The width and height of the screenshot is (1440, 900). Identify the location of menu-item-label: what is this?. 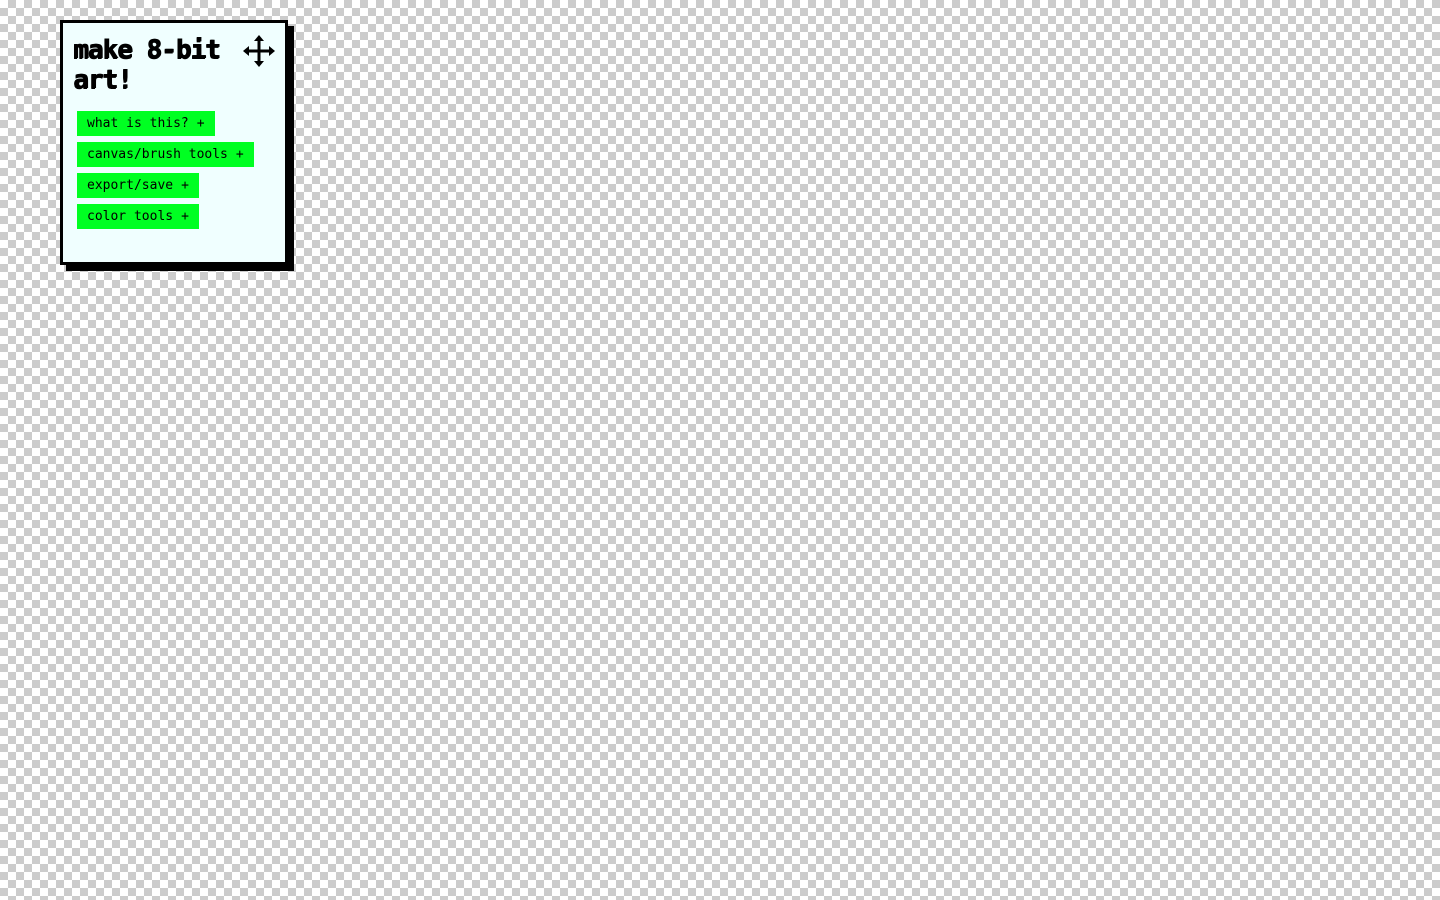
(138, 123).